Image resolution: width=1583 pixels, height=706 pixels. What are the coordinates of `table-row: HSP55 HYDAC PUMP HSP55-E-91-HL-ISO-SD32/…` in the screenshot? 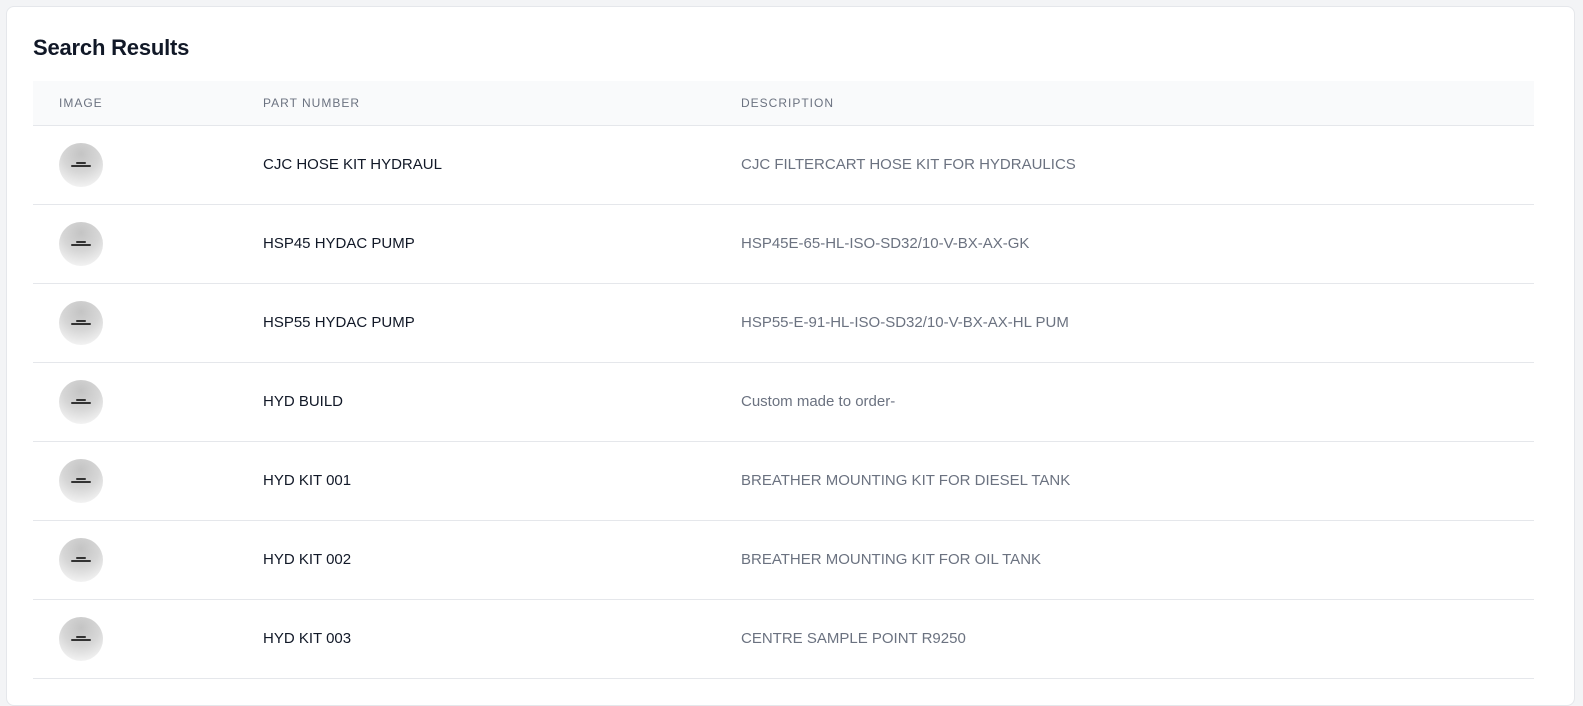 It's located at (783, 323).